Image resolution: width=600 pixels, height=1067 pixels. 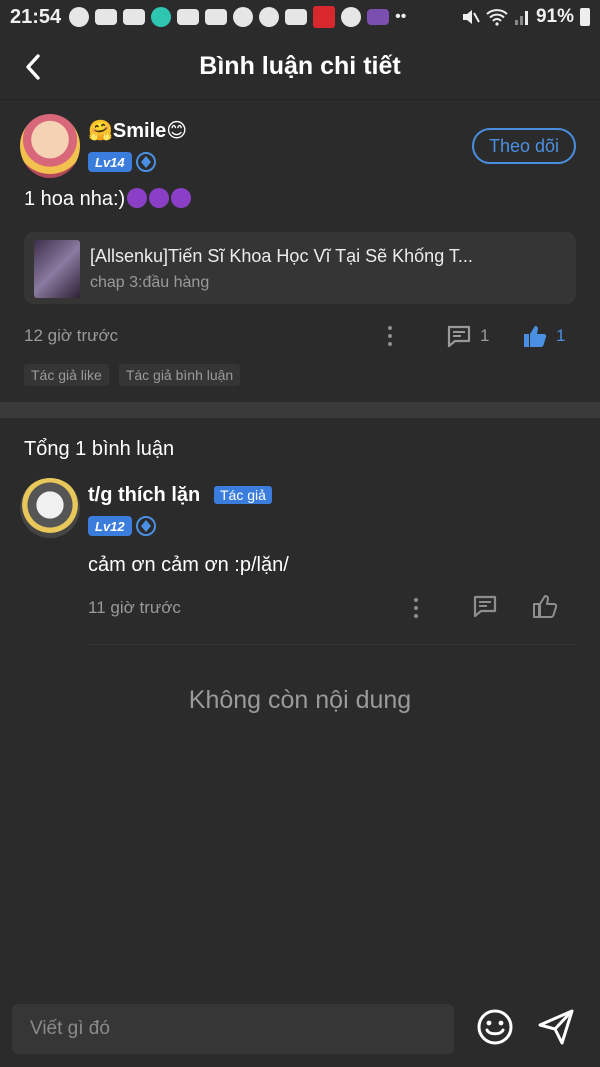 What do you see at coordinates (137, 130) in the screenshot?
I see `comment-username: 🤗Smile😊` at bounding box center [137, 130].